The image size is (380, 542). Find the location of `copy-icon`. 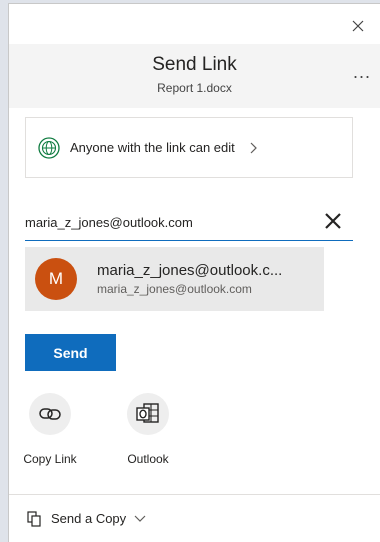

copy-icon is located at coordinates (34, 518).